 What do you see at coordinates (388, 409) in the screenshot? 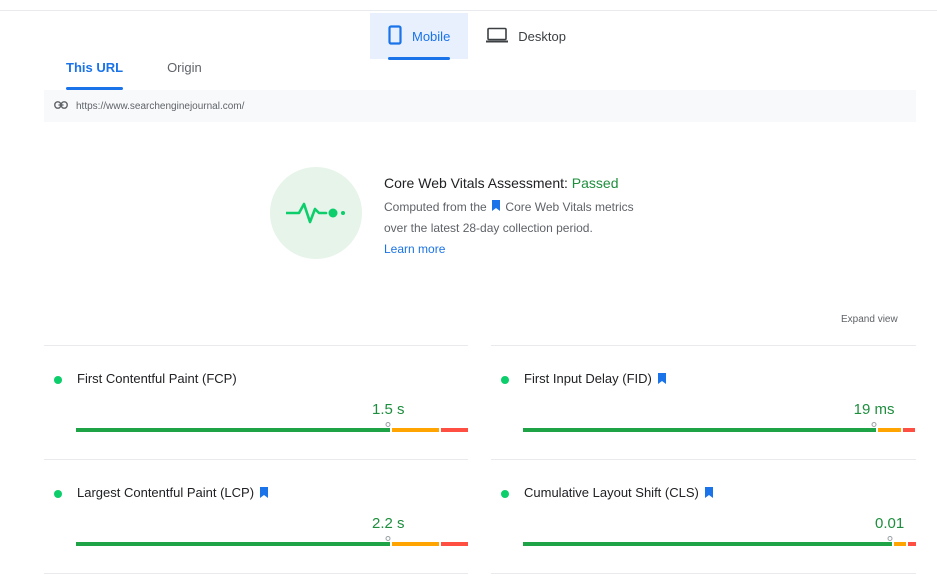
I see `metric-value: 1.5 s` at bounding box center [388, 409].